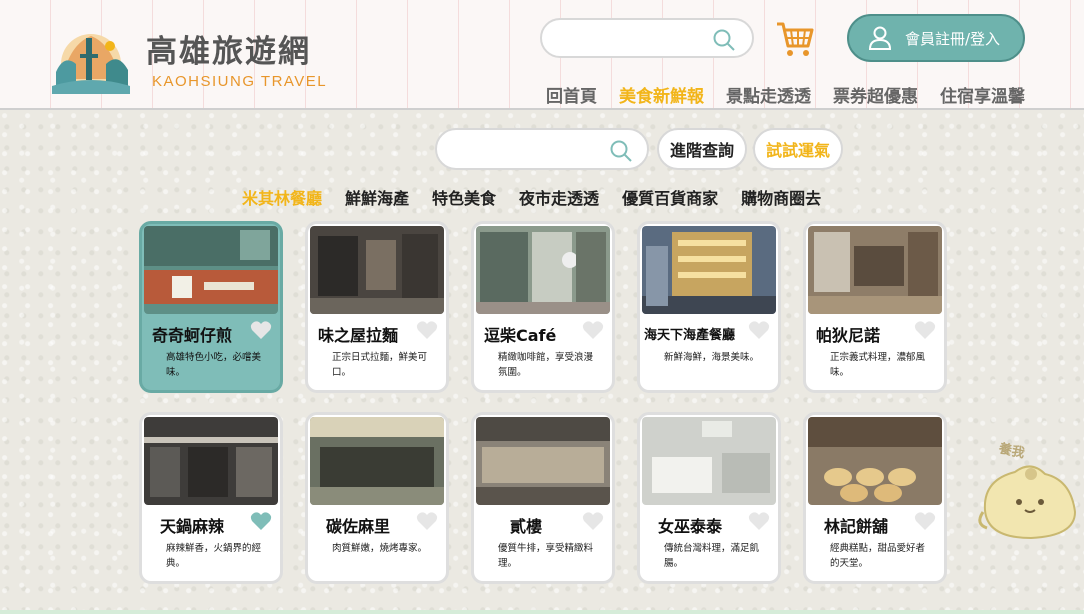 This screenshot has height=614, width=1084. What do you see at coordinates (878, 365) in the screenshot?
I see `restaurant-description: 正宗義式料理，濃郁風味。` at bounding box center [878, 365].